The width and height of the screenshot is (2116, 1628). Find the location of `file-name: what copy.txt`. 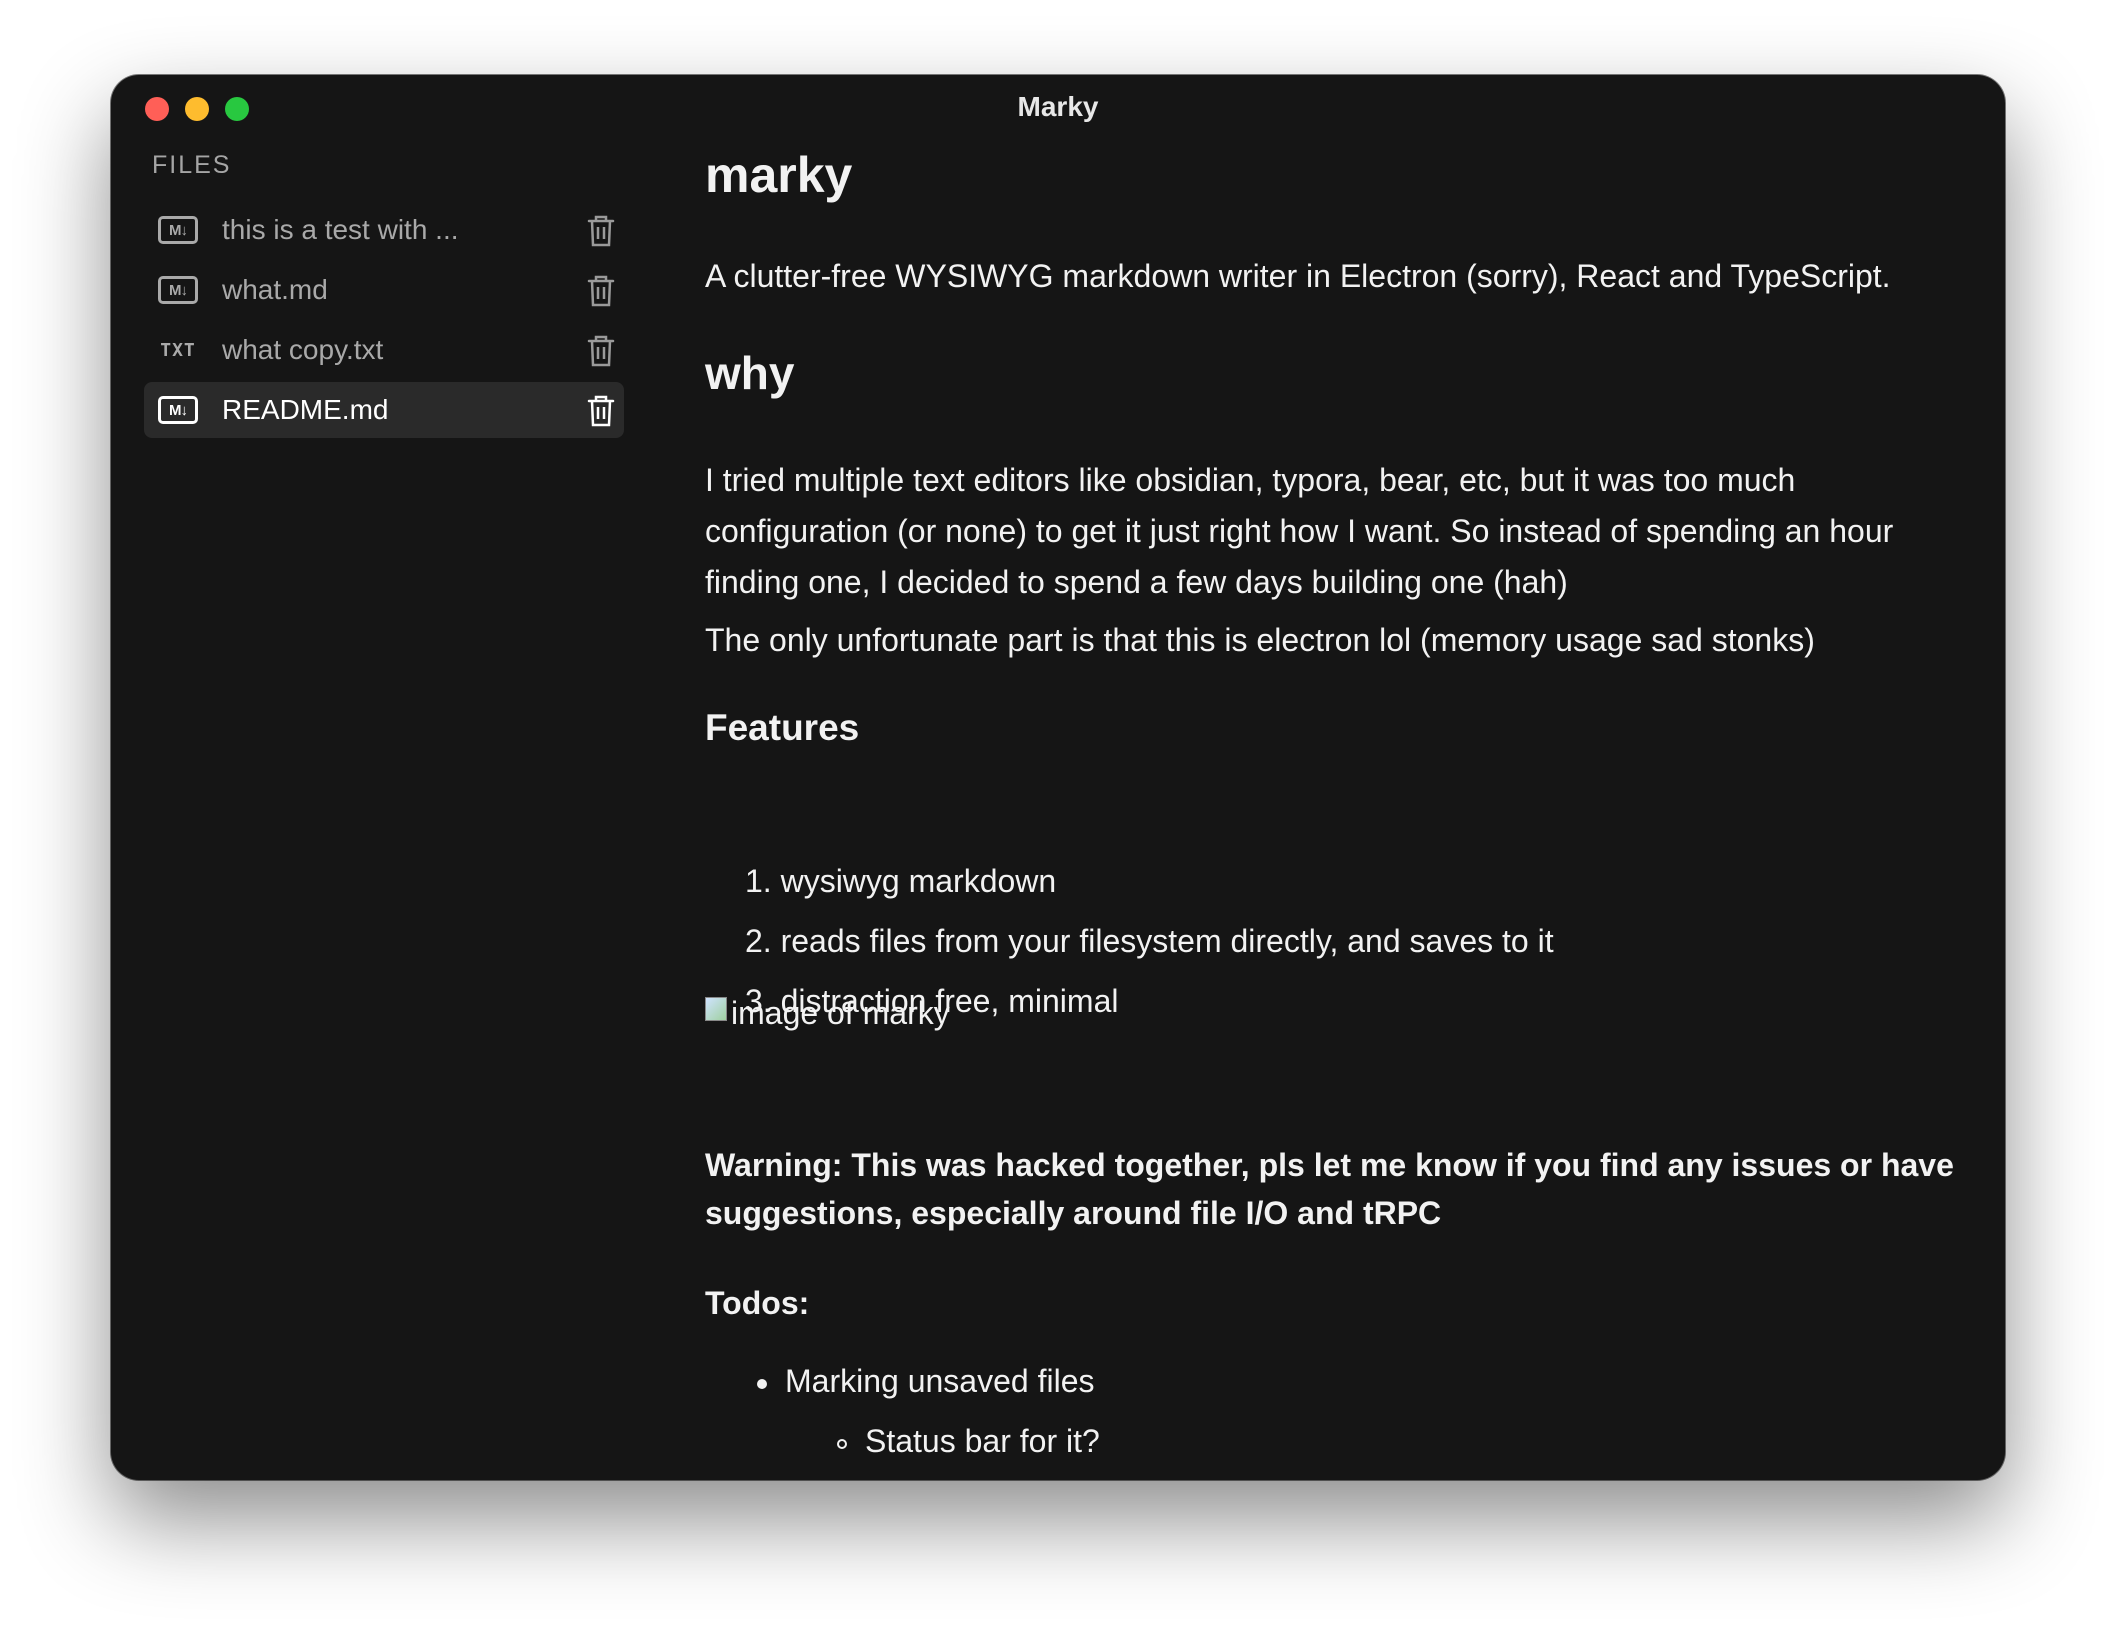

file-name: what copy.txt is located at coordinates (303, 349).